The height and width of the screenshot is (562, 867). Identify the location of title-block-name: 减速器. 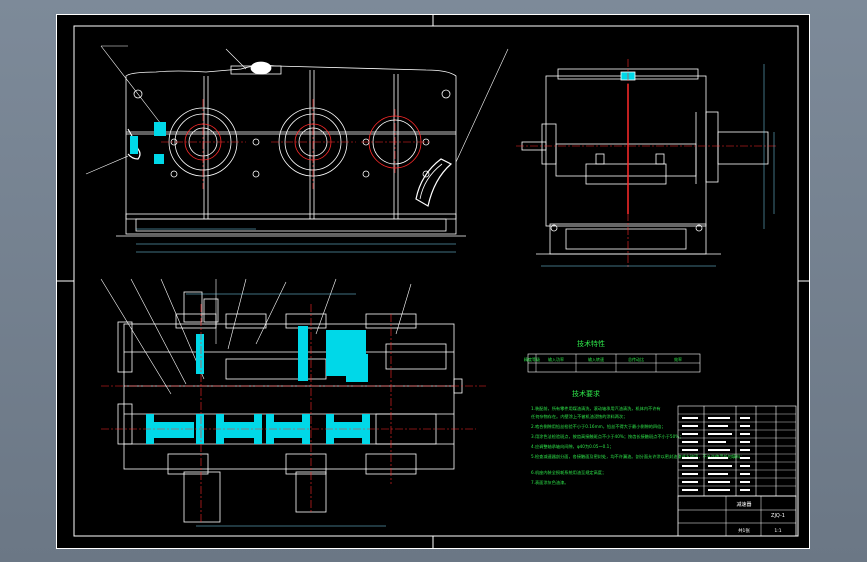
(743, 504).